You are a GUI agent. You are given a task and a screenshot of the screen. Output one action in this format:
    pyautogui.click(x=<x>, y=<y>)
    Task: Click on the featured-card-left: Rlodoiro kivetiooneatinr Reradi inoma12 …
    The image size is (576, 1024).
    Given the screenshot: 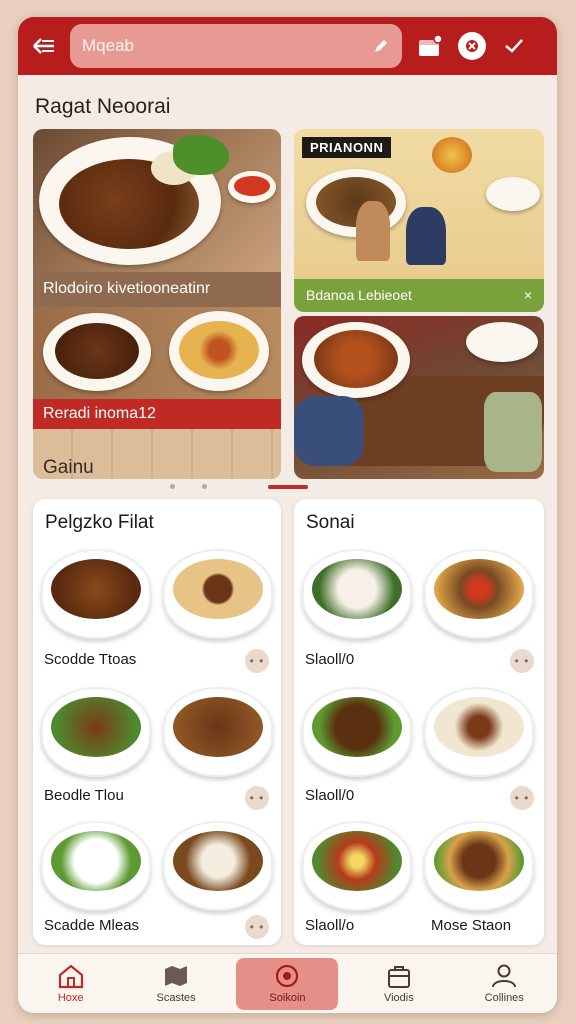 What is the action you would take?
    pyautogui.click(x=157, y=304)
    